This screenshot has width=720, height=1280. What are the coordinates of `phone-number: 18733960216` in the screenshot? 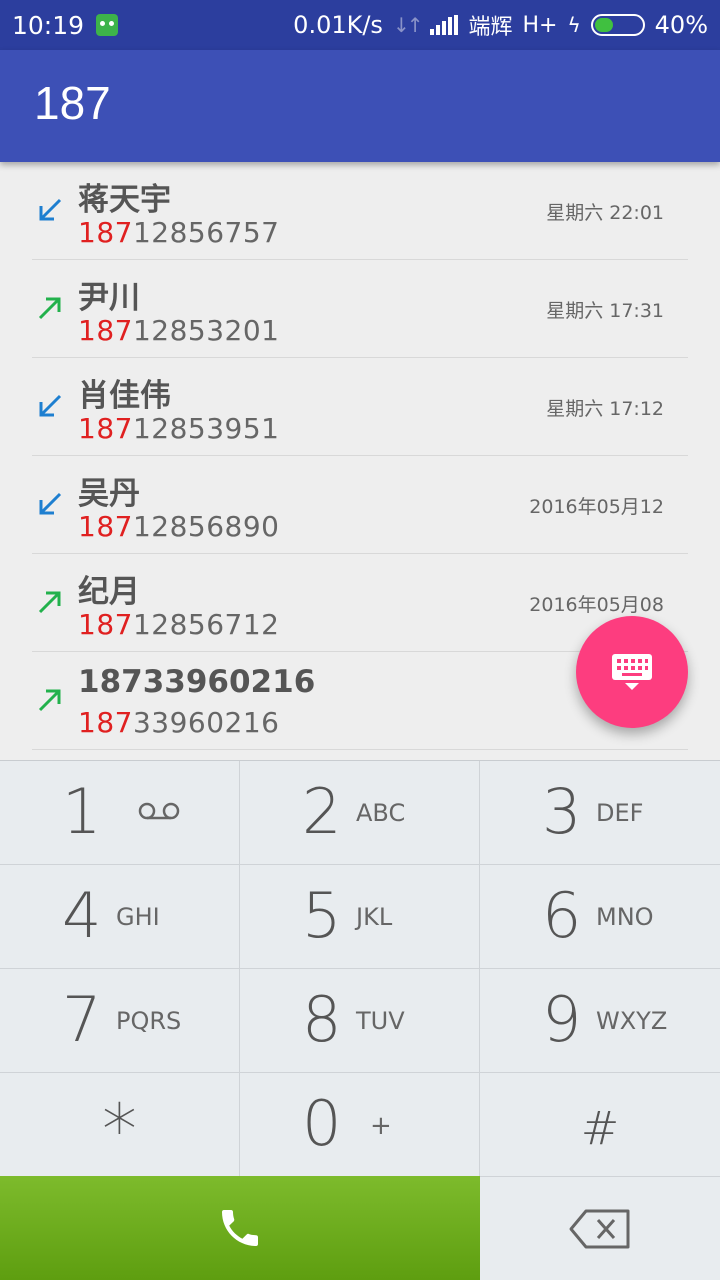 It's located at (178, 722).